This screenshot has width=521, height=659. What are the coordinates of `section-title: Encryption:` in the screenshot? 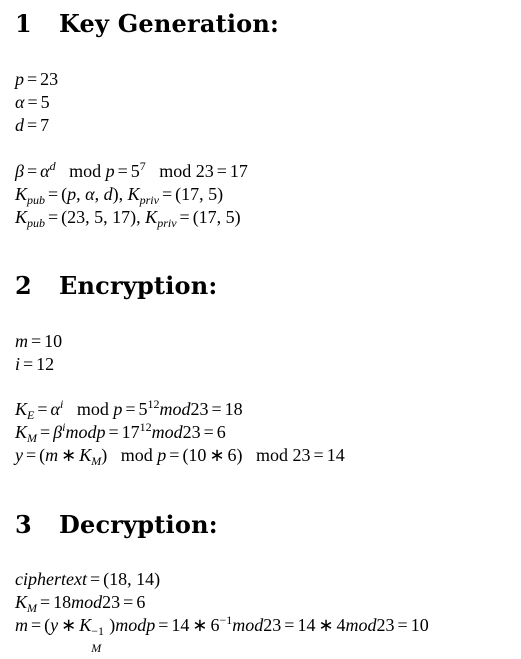 It's located at (138, 285).